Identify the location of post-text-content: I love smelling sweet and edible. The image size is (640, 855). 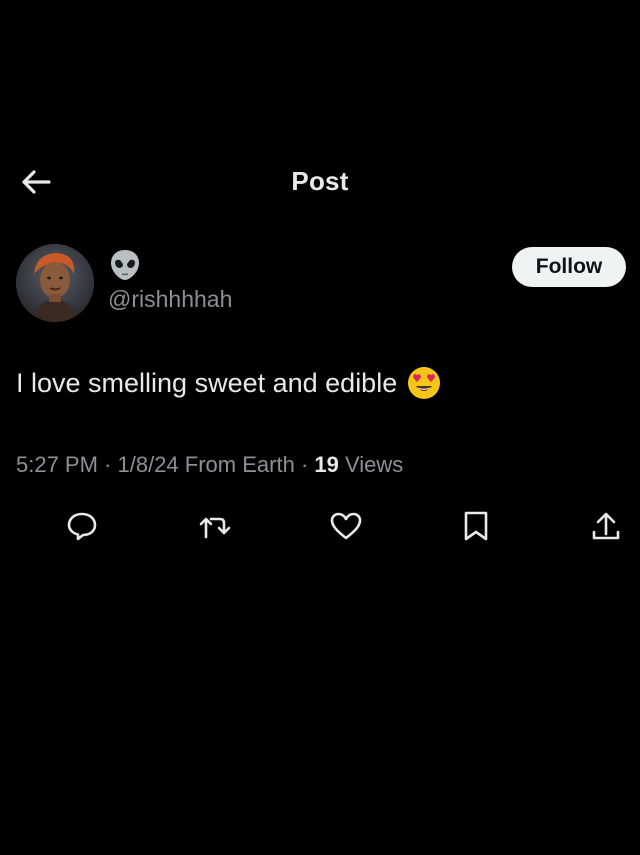
(207, 382).